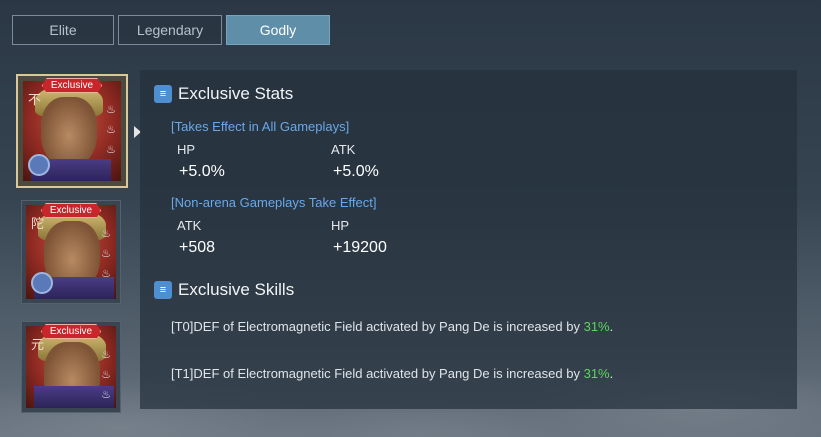  I want to click on rarity-tabs: Elite Legendary Godly, so click(171, 30).